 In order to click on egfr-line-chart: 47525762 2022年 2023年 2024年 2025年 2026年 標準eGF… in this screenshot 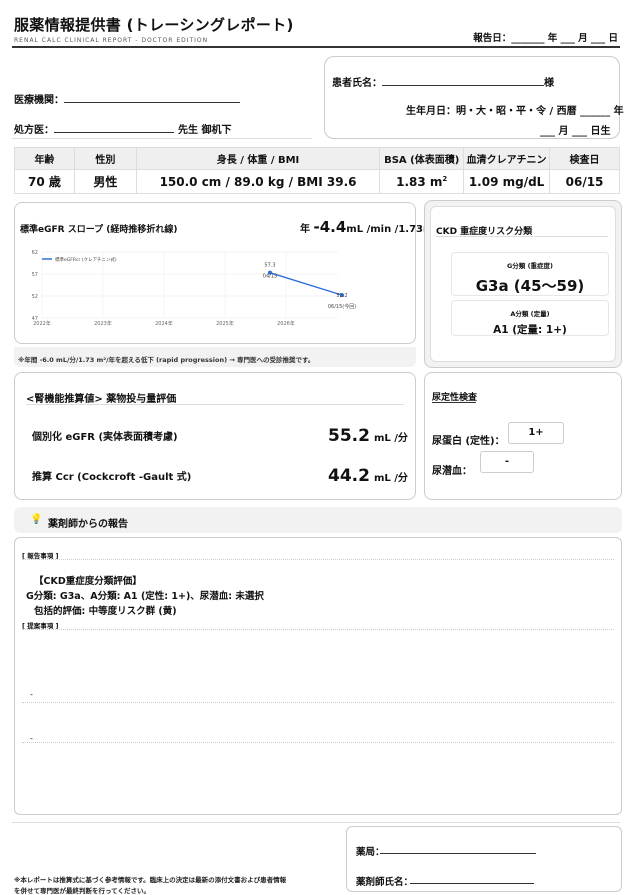, I will do `click(194, 288)`.